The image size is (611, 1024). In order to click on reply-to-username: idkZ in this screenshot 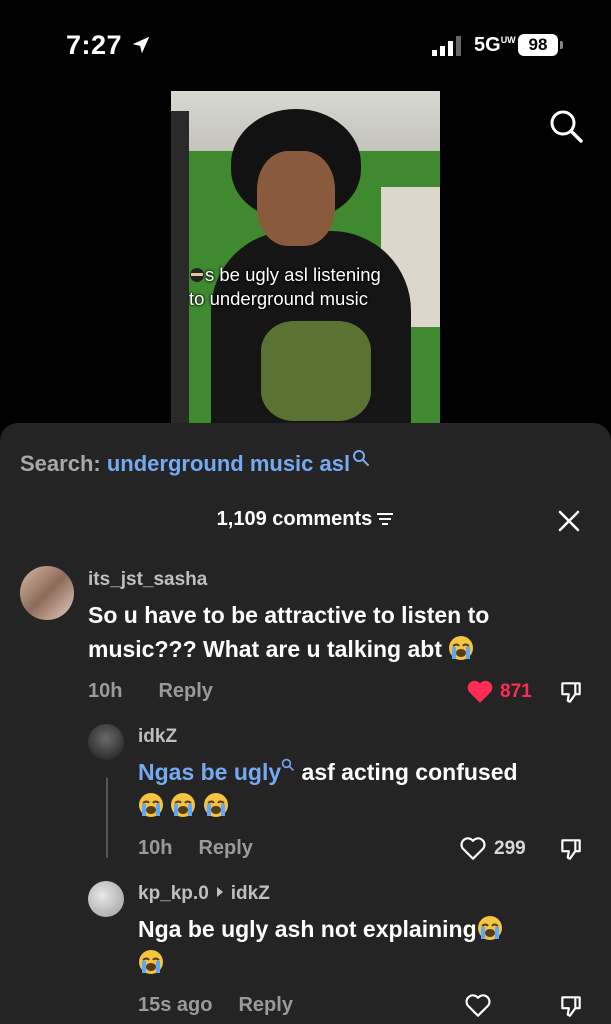, I will do `click(250, 893)`.